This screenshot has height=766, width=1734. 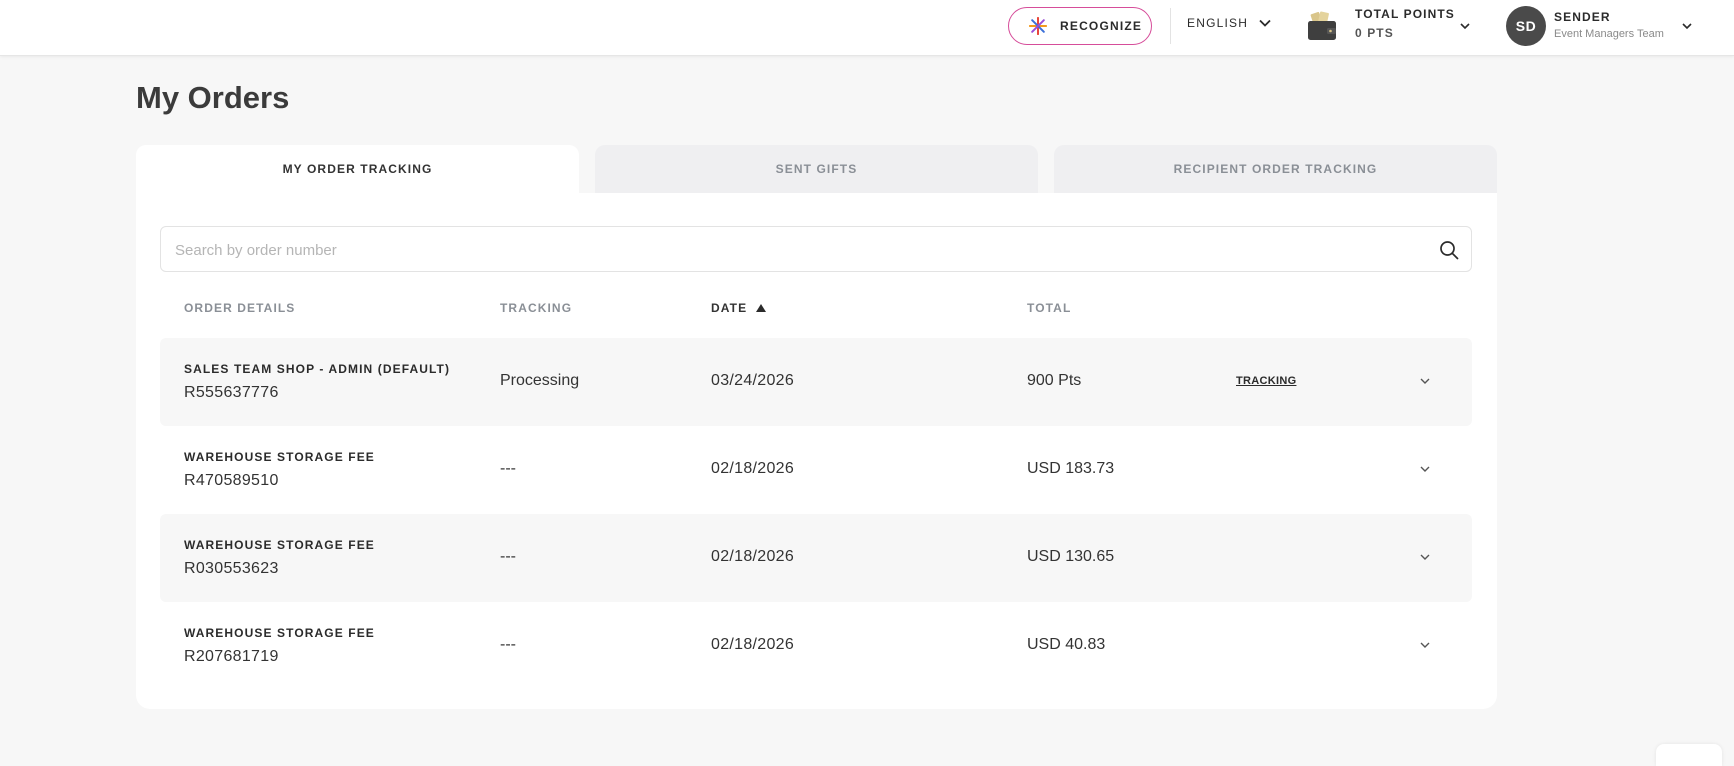 I want to click on search-input, so click(x=795, y=250).